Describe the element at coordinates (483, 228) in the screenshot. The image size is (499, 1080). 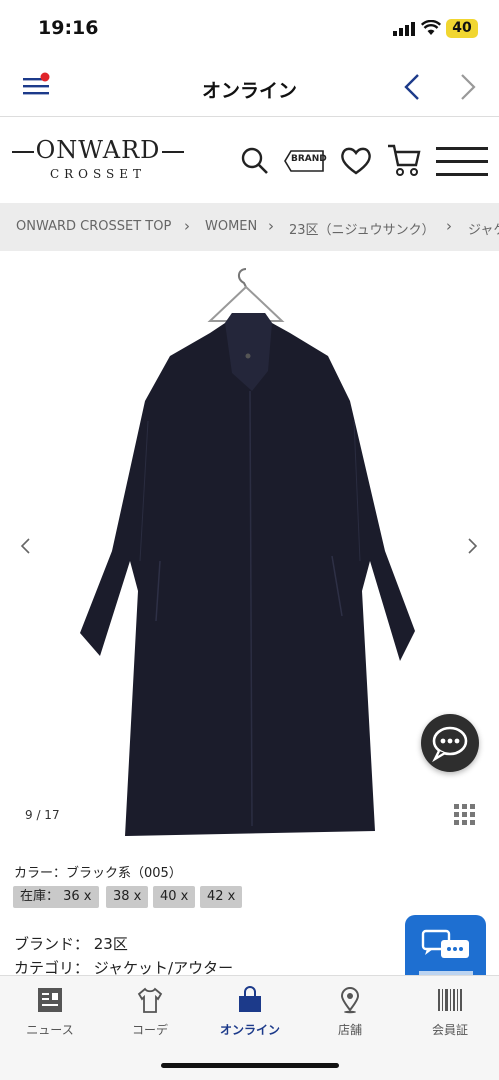
I see `breadcrumb-item-category: ジャケ` at that location.